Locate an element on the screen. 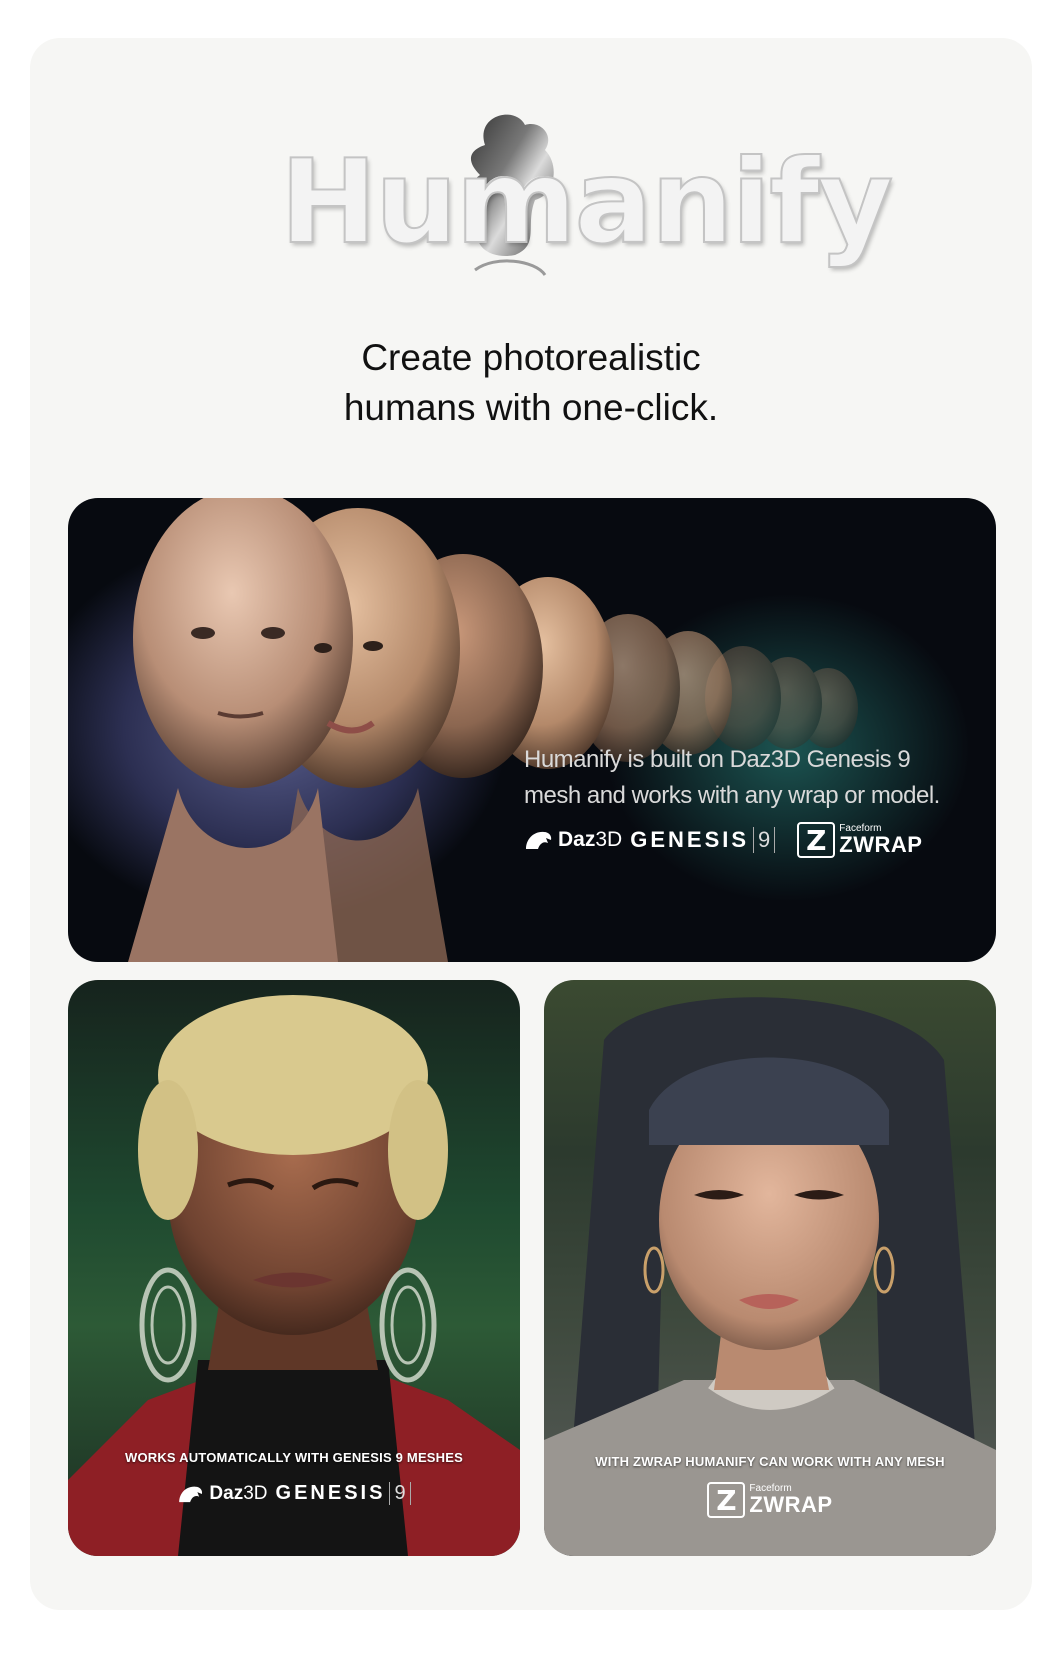 Image resolution: width=1062 pixels, height=1667 pixels. person-portrait-right is located at coordinates (770, 1276).